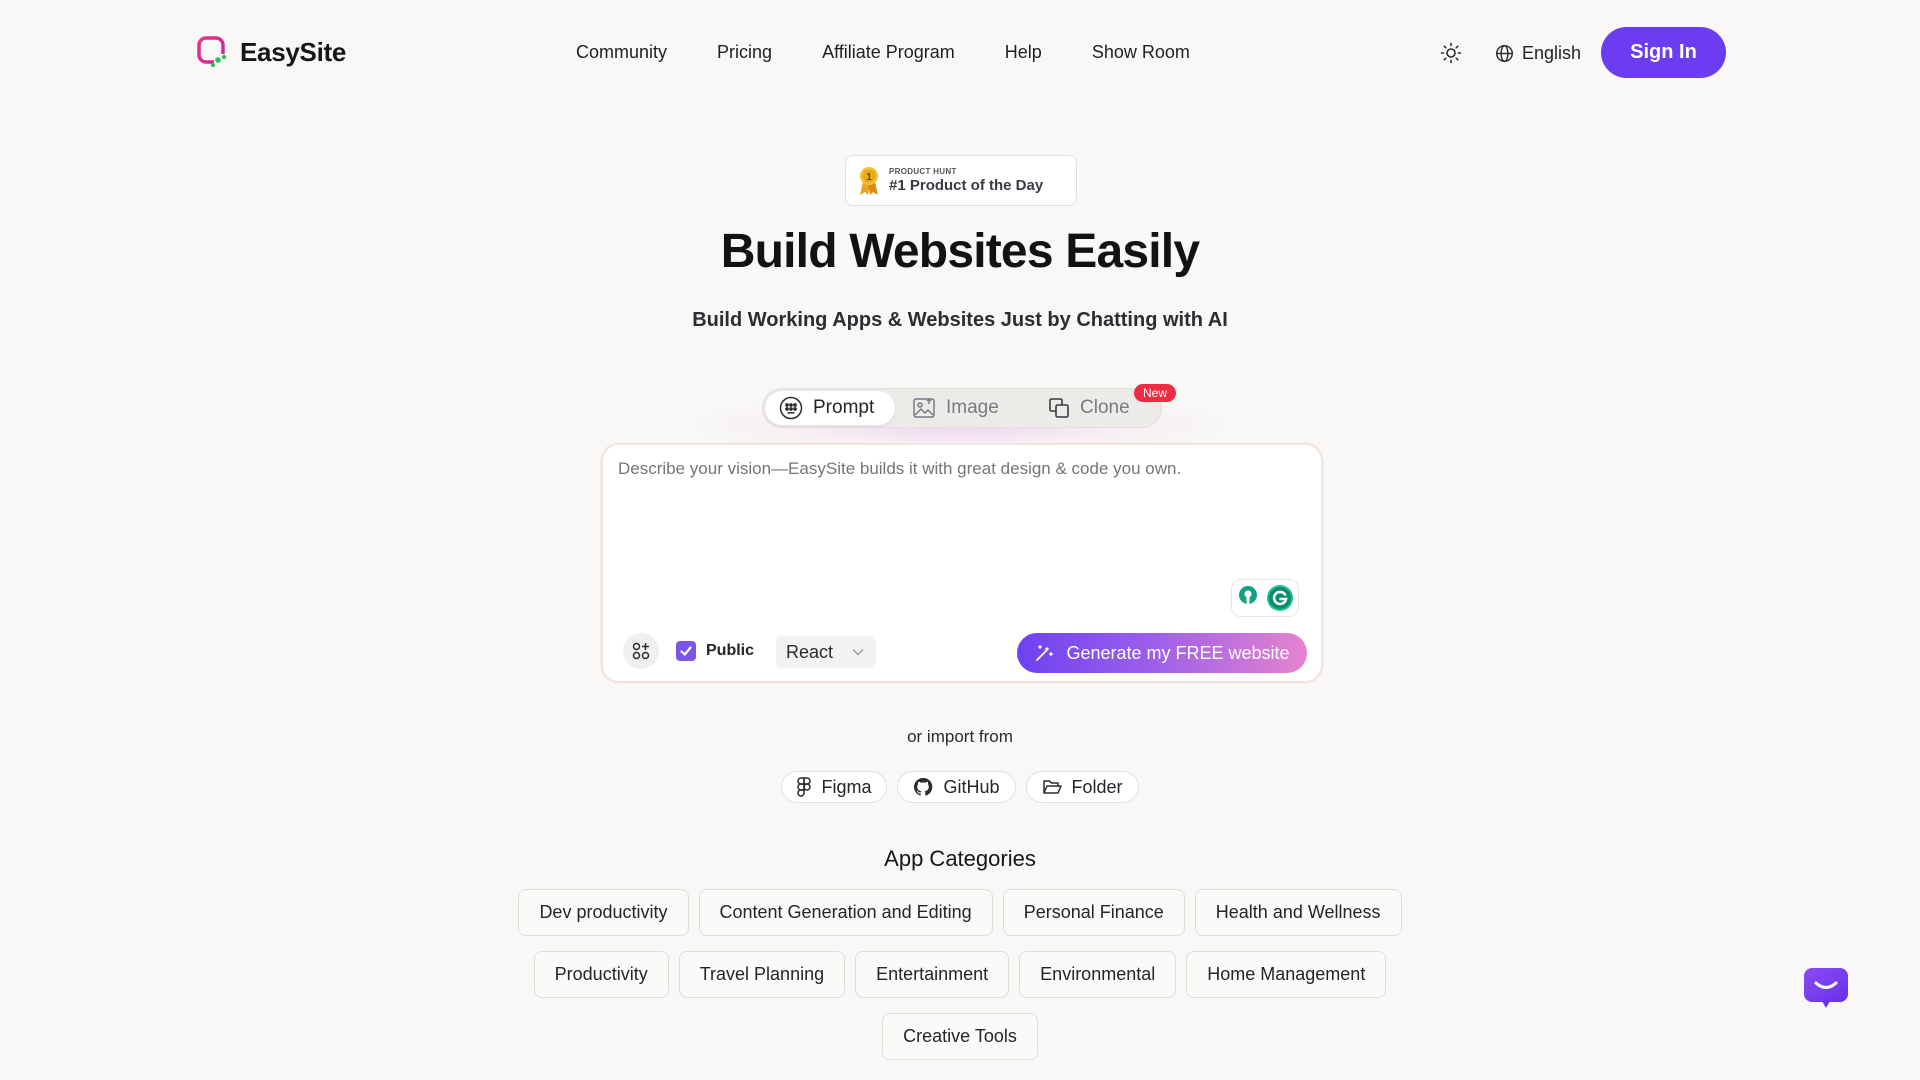 This screenshot has height=1080, width=1920. What do you see at coordinates (972, 407) in the screenshot?
I see `tab-image-label: Image` at bounding box center [972, 407].